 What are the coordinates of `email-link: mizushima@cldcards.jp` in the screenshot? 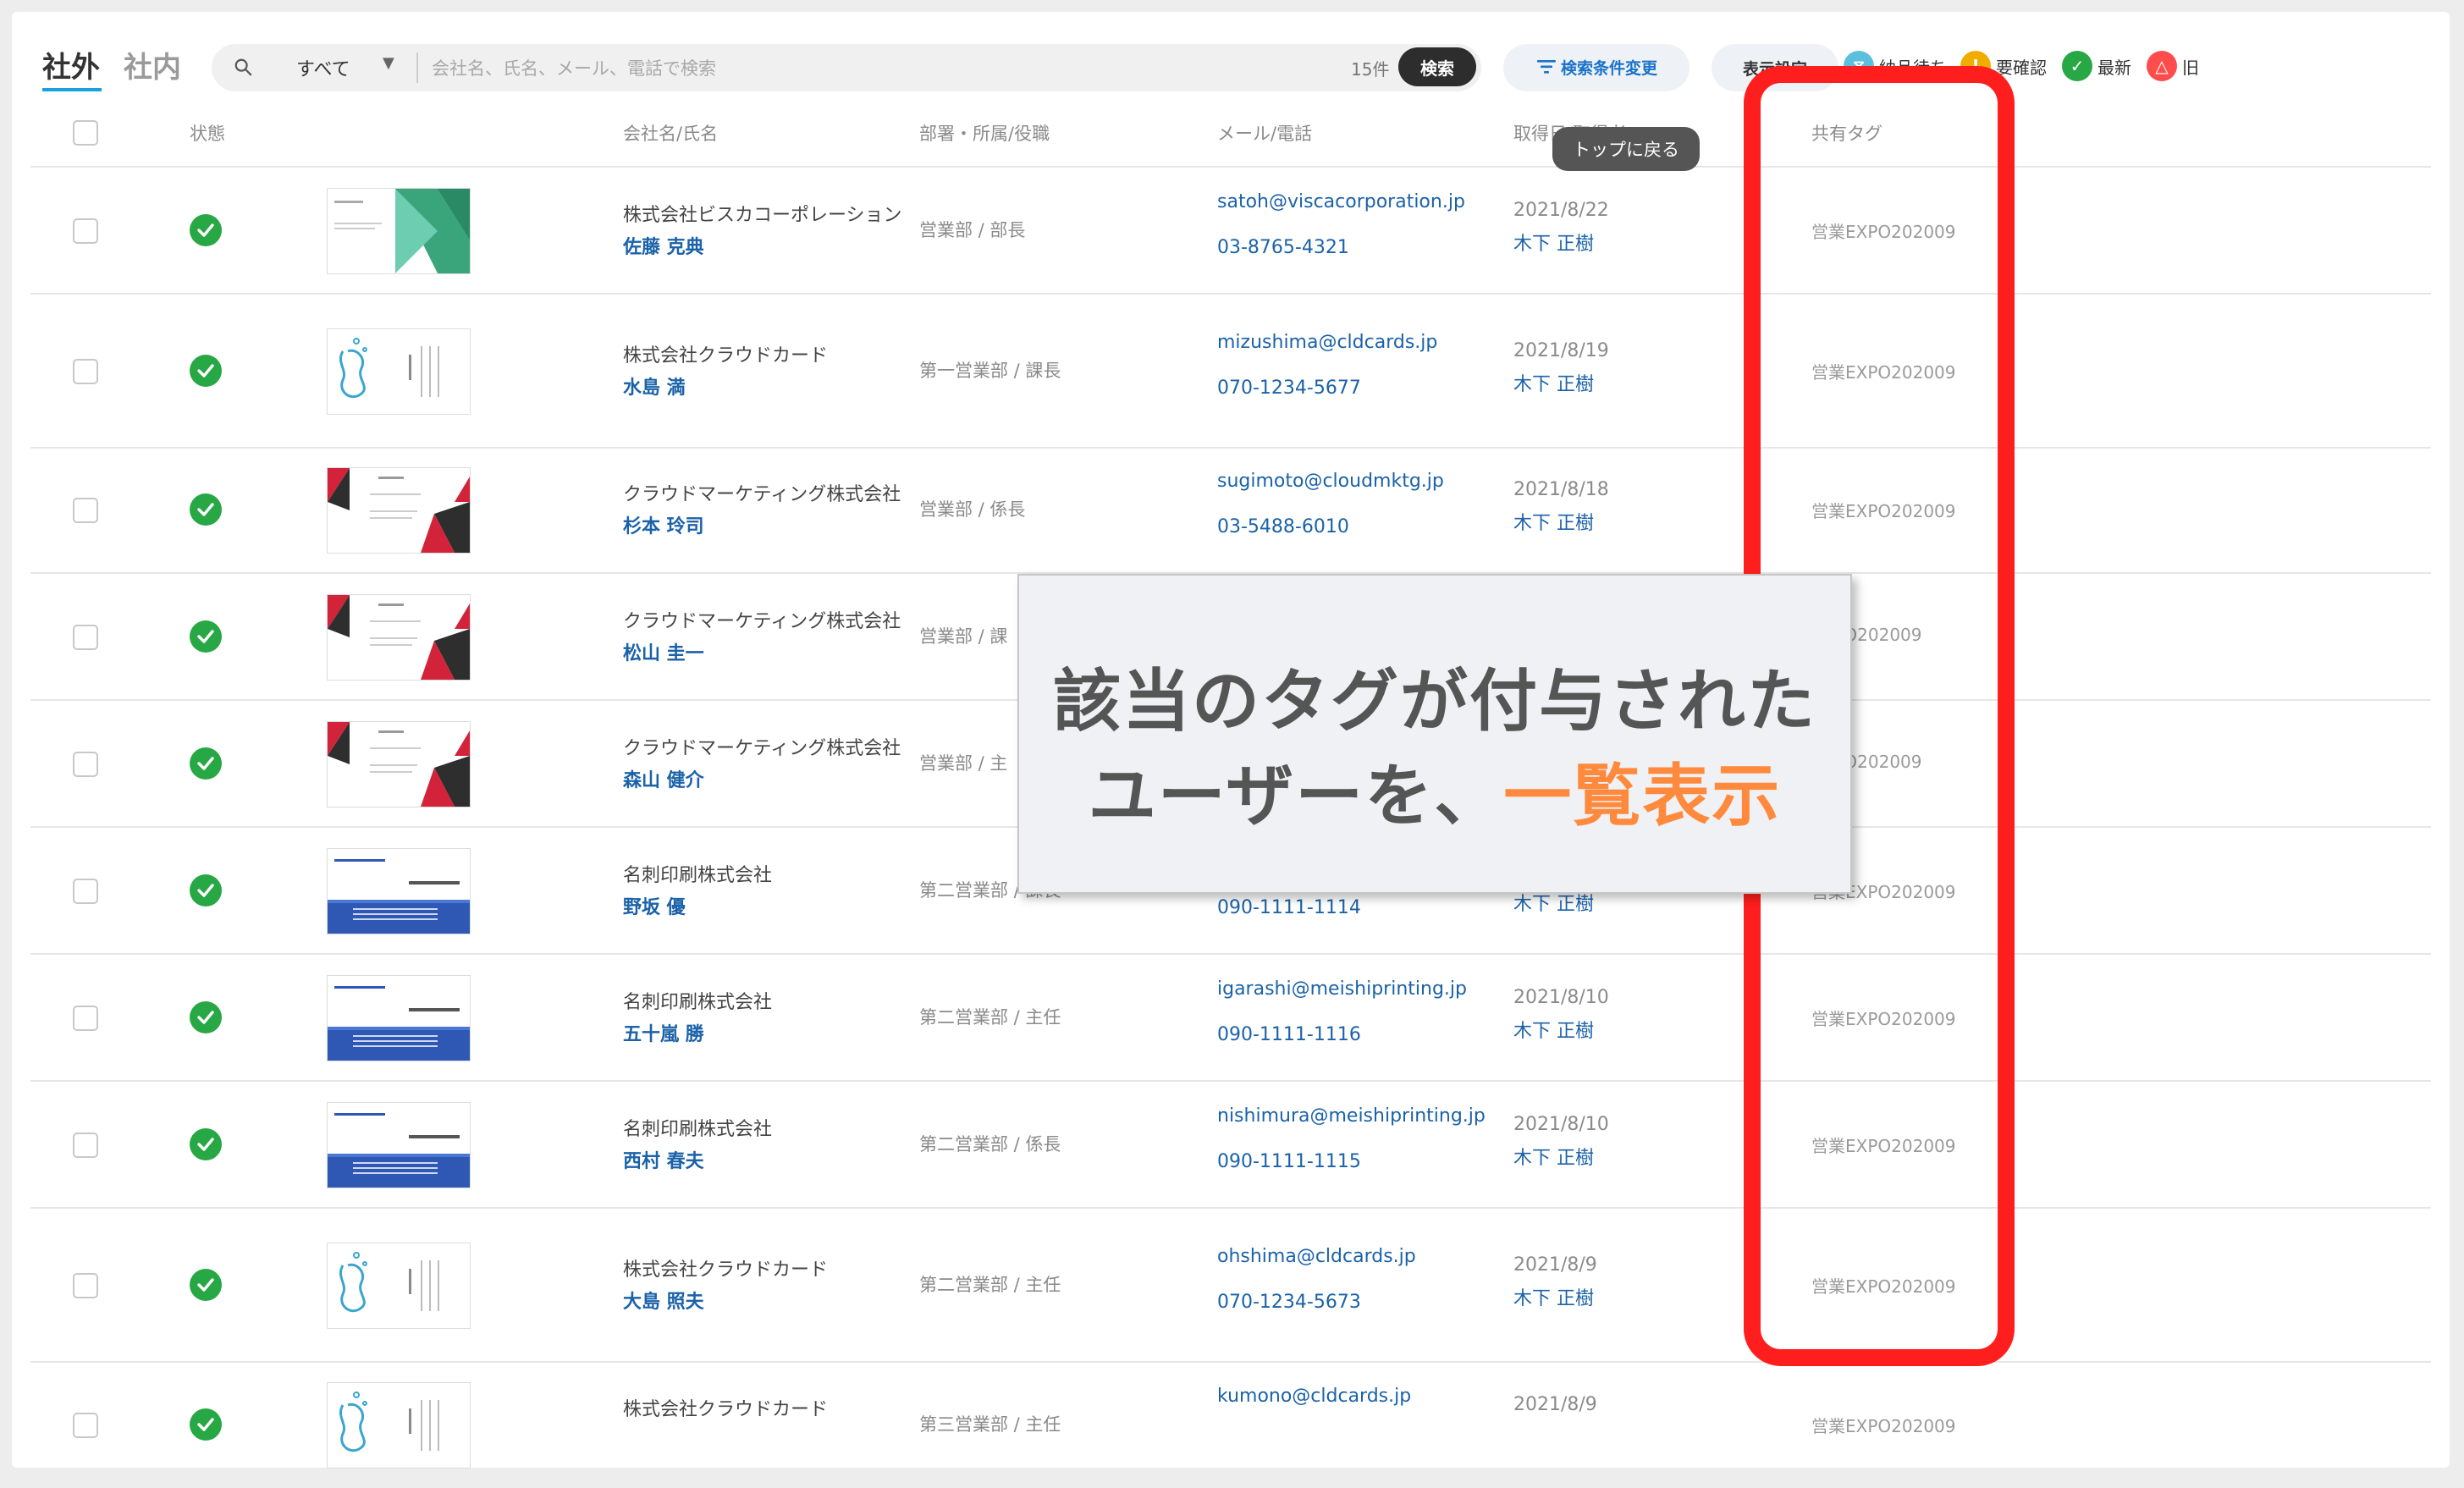 It's located at (1327, 342).